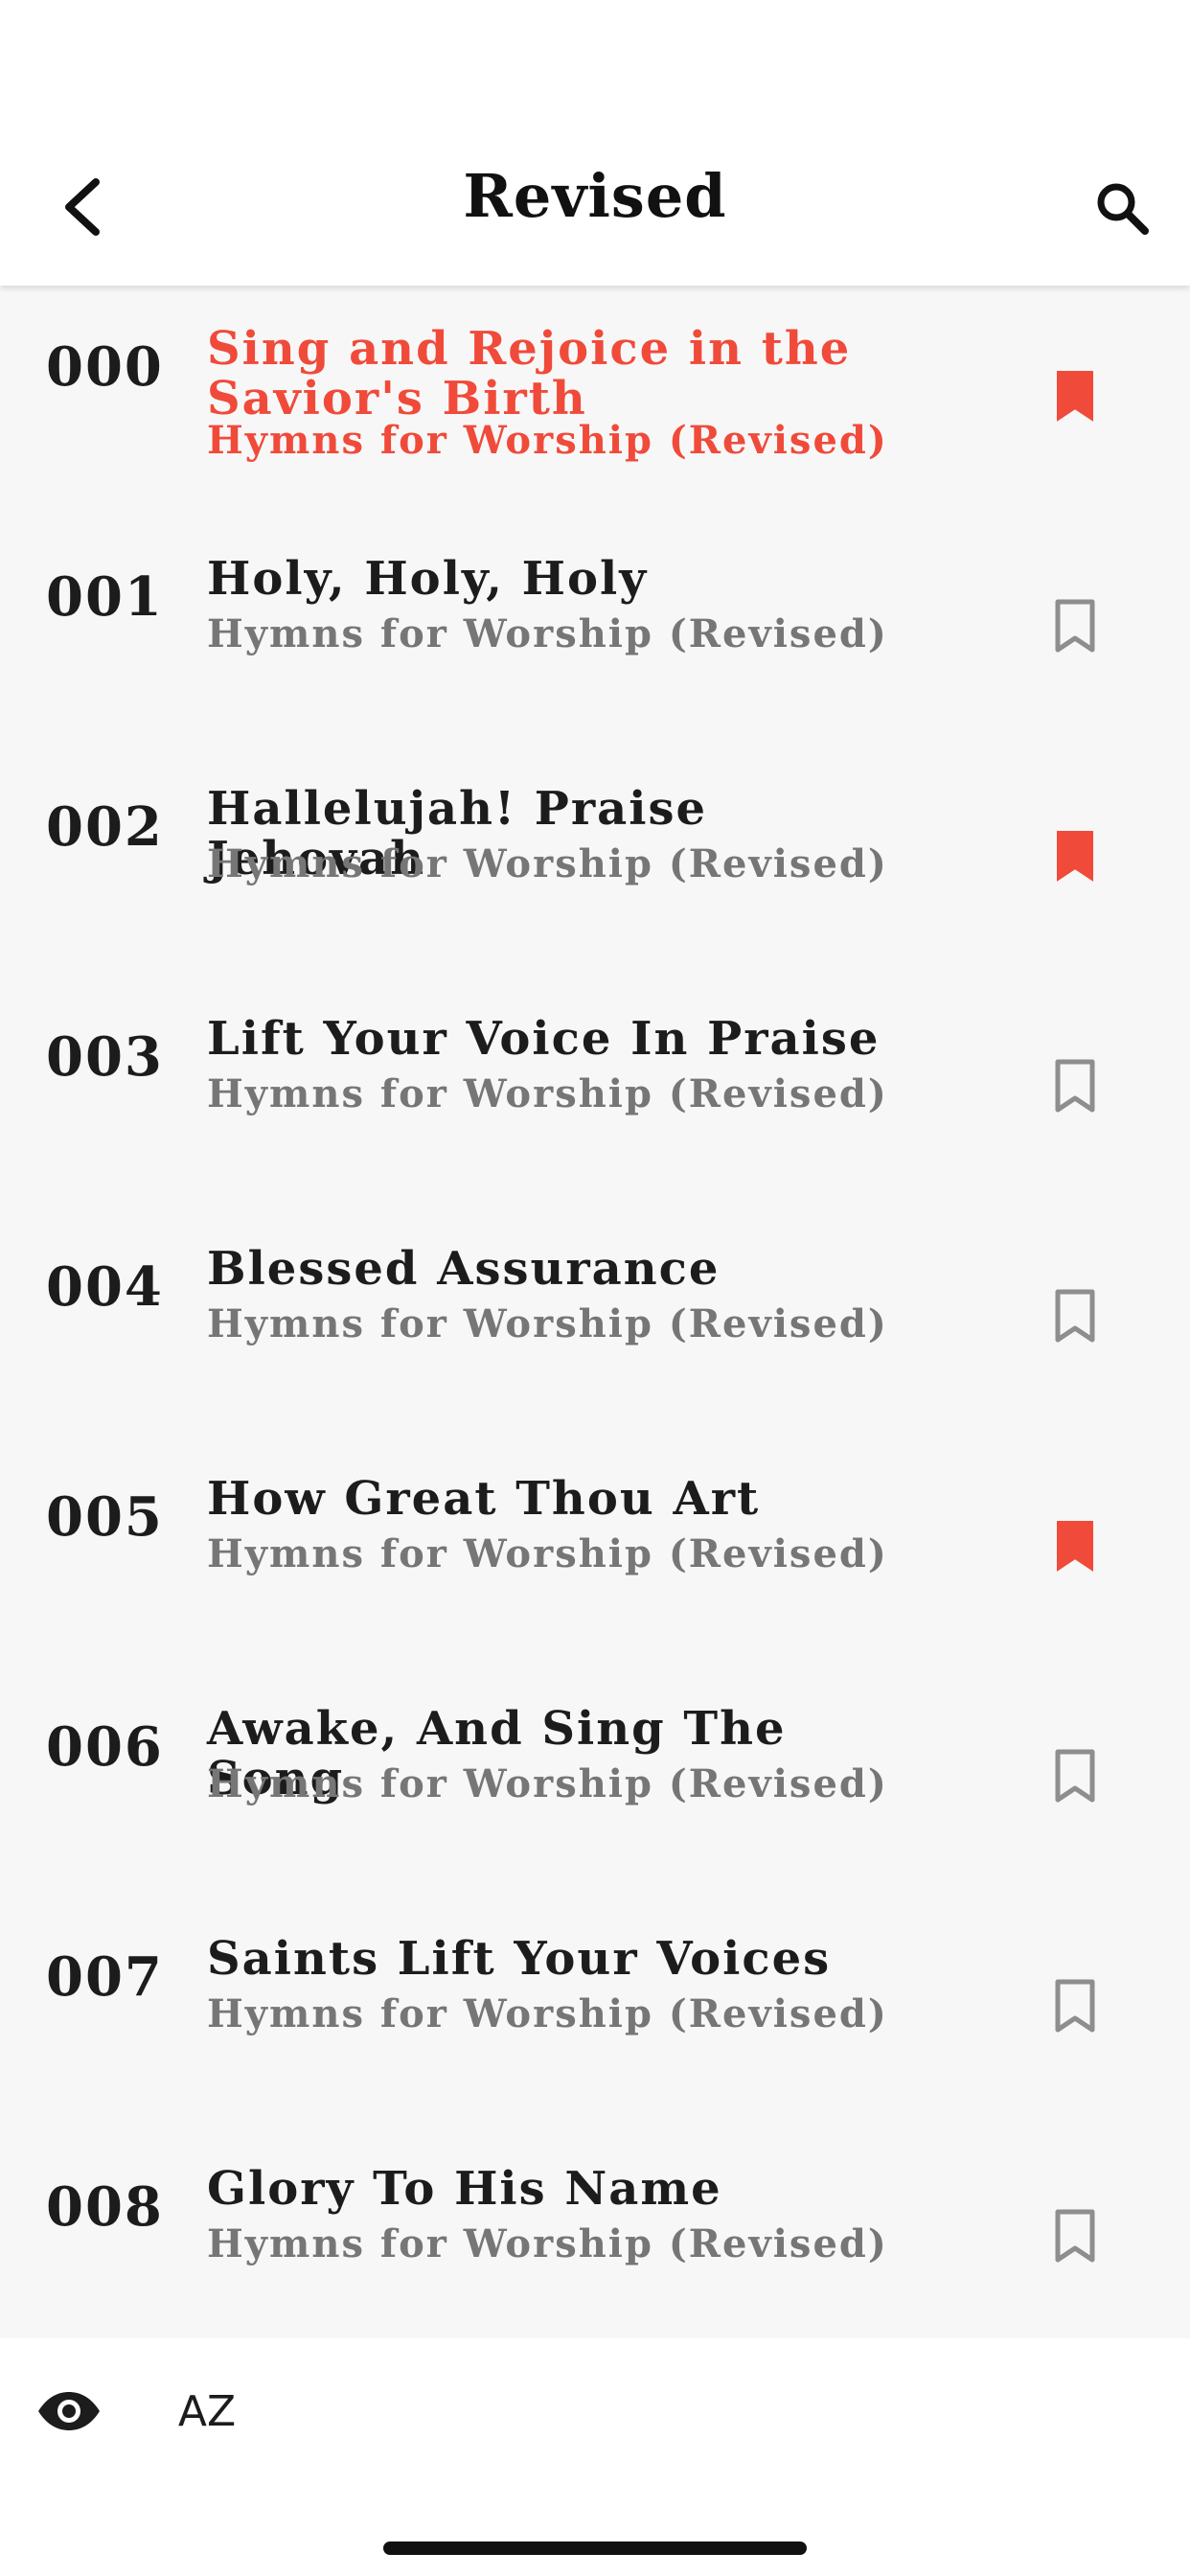 The image size is (1190, 2576). What do you see at coordinates (105, 1747) in the screenshot?
I see `hymn-number: 006` at bounding box center [105, 1747].